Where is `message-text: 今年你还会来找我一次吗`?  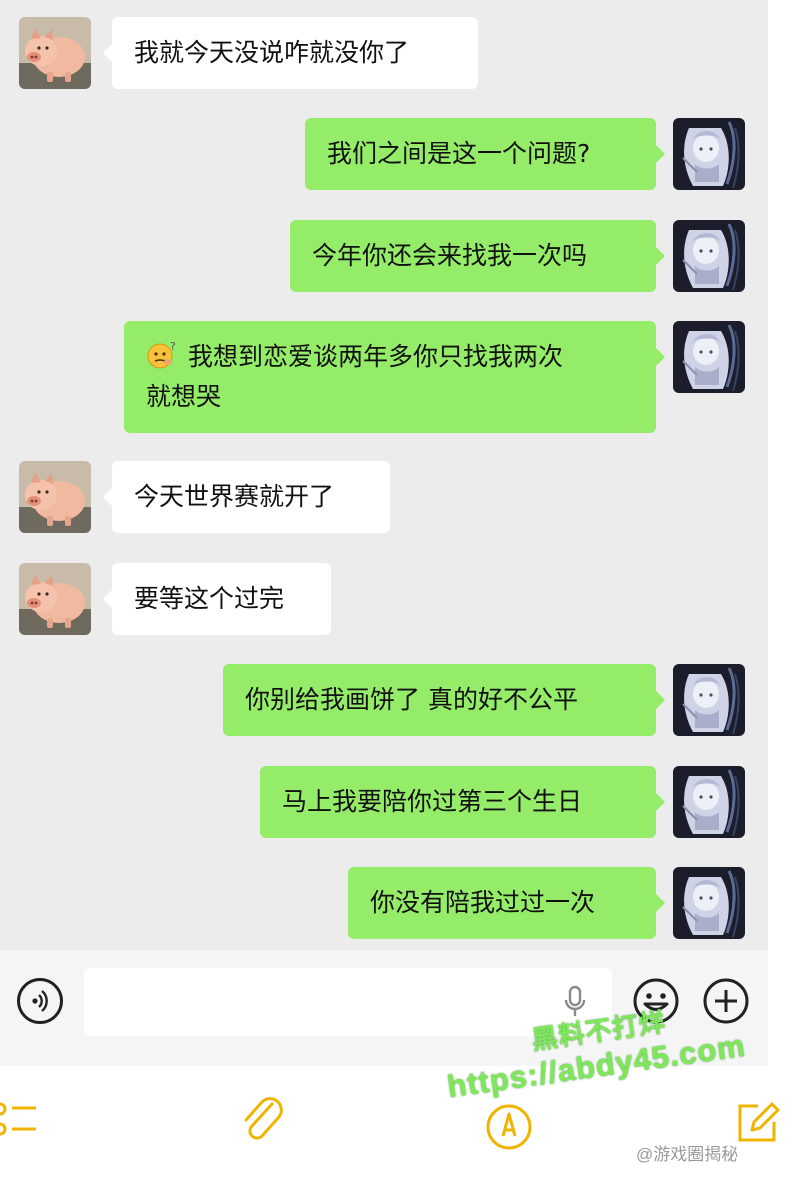
message-text: 今年你还会来找我一次吗 is located at coordinates (450, 255).